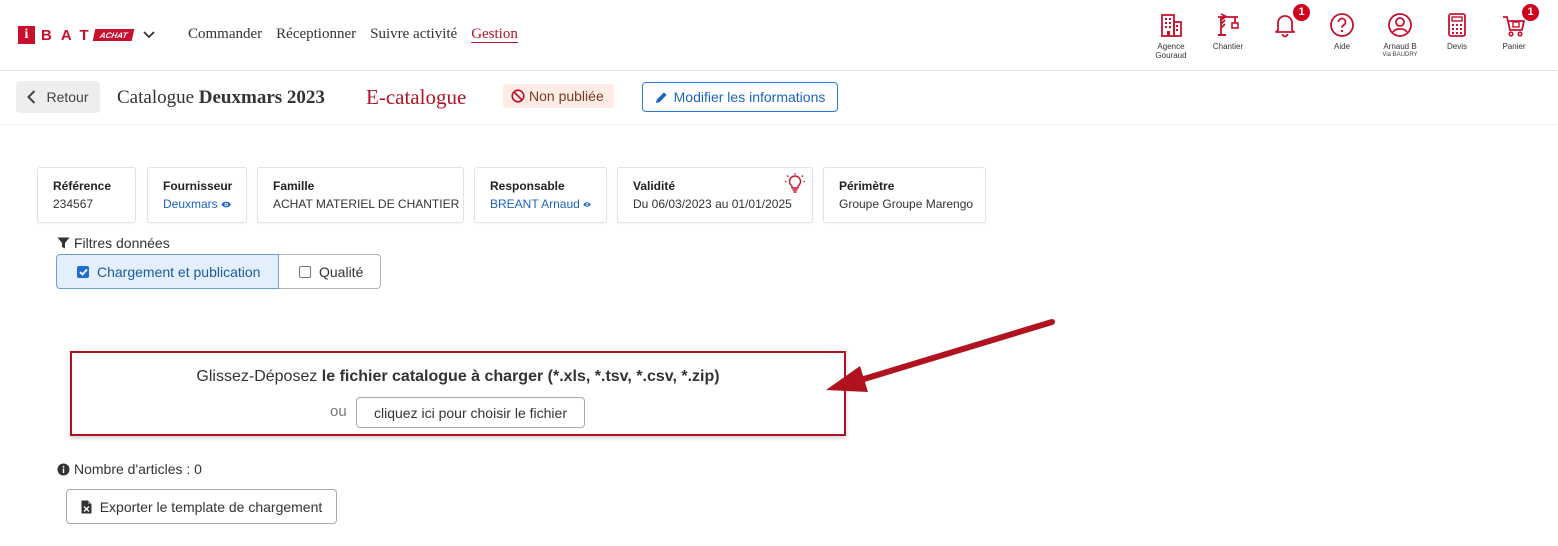  I want to click on help-icon, so click(1342, 25).